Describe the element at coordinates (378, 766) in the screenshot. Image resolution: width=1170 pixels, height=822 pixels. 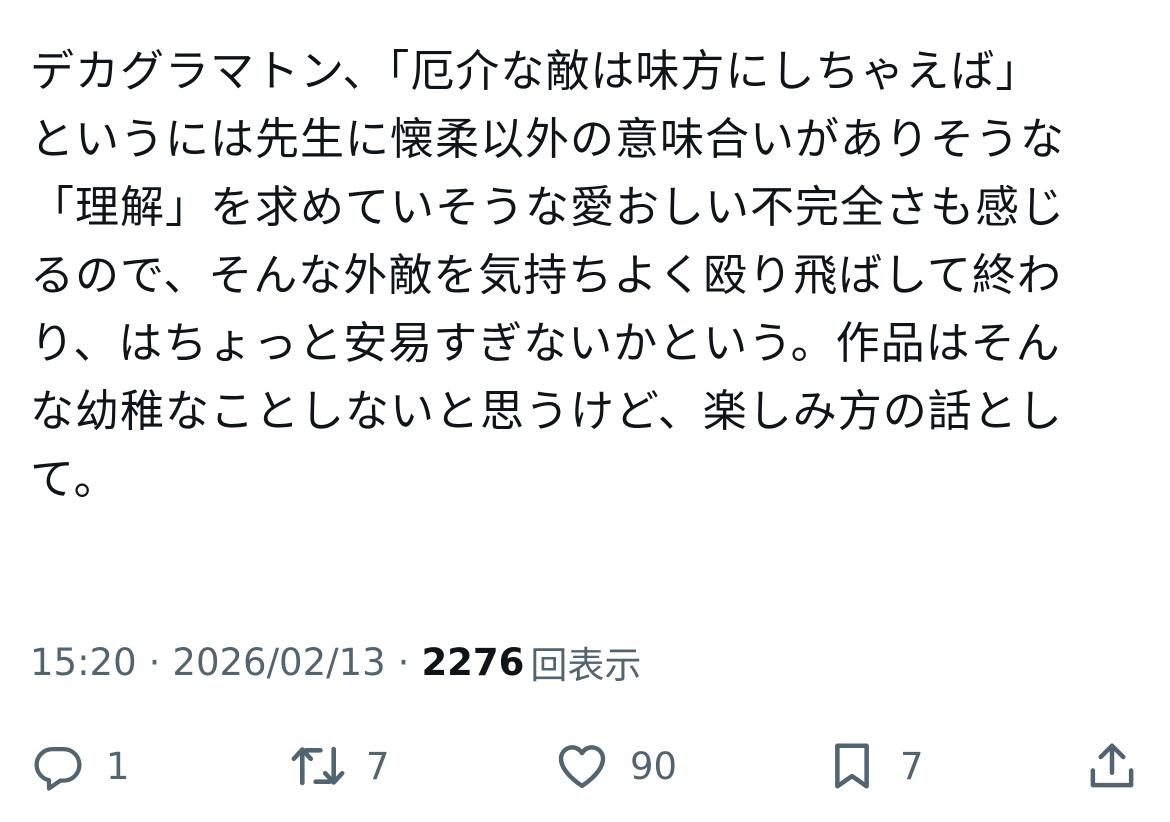
I see `repost-count: 7` at that location.